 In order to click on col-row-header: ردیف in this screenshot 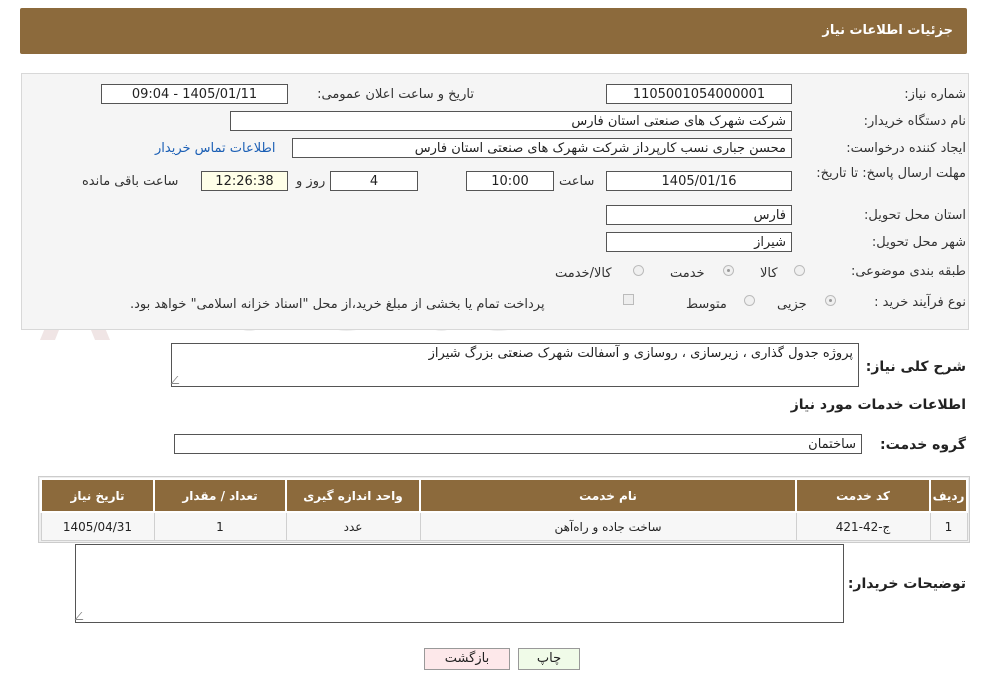, I will do `click(948, 495)`.